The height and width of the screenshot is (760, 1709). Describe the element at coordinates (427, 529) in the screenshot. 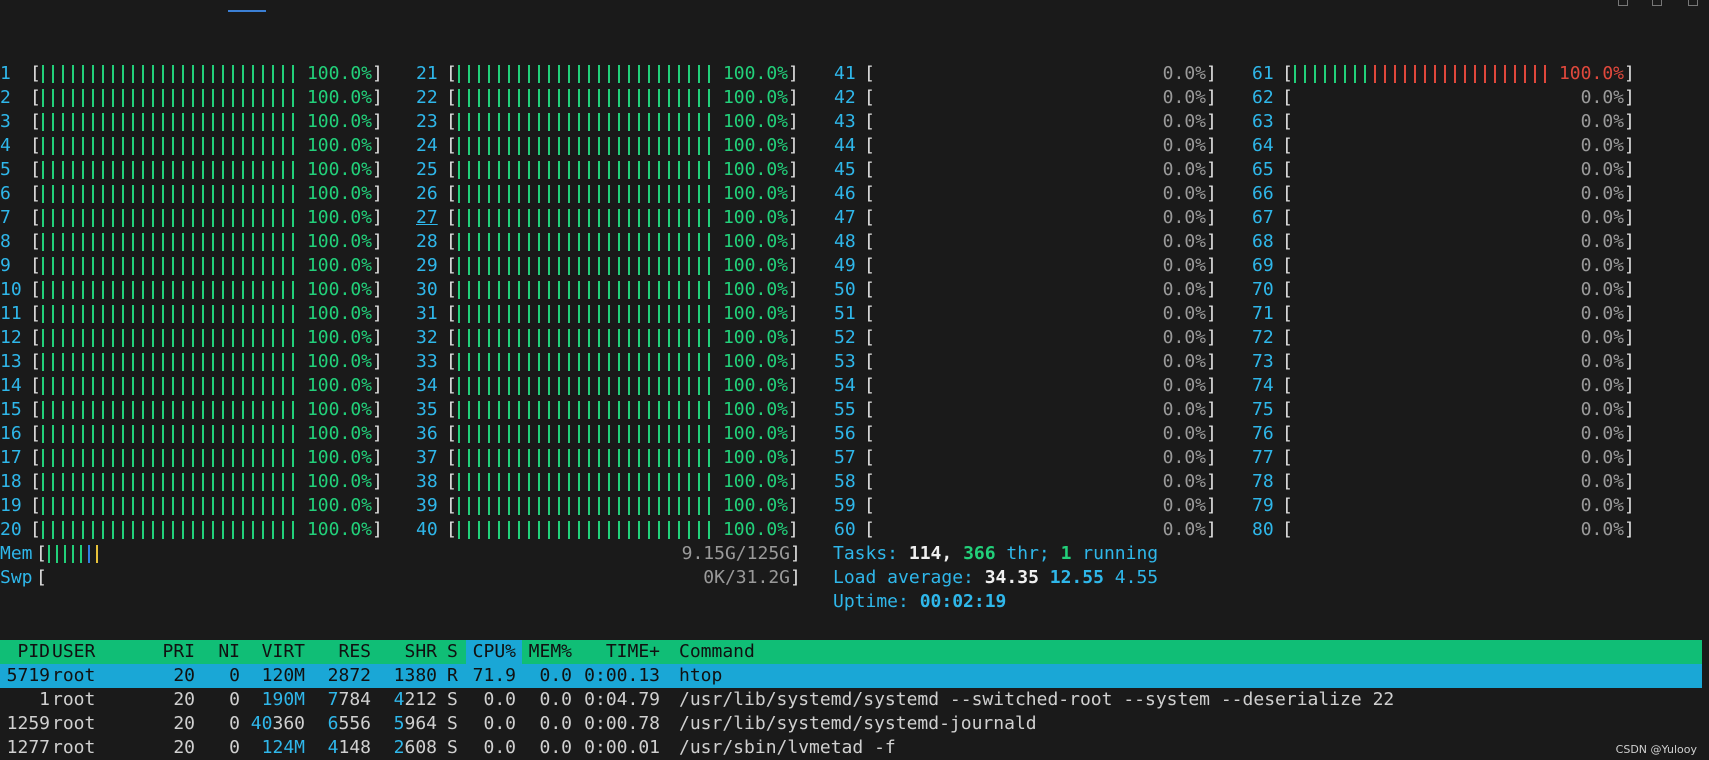

I see `cpu-number: 40` at that location.